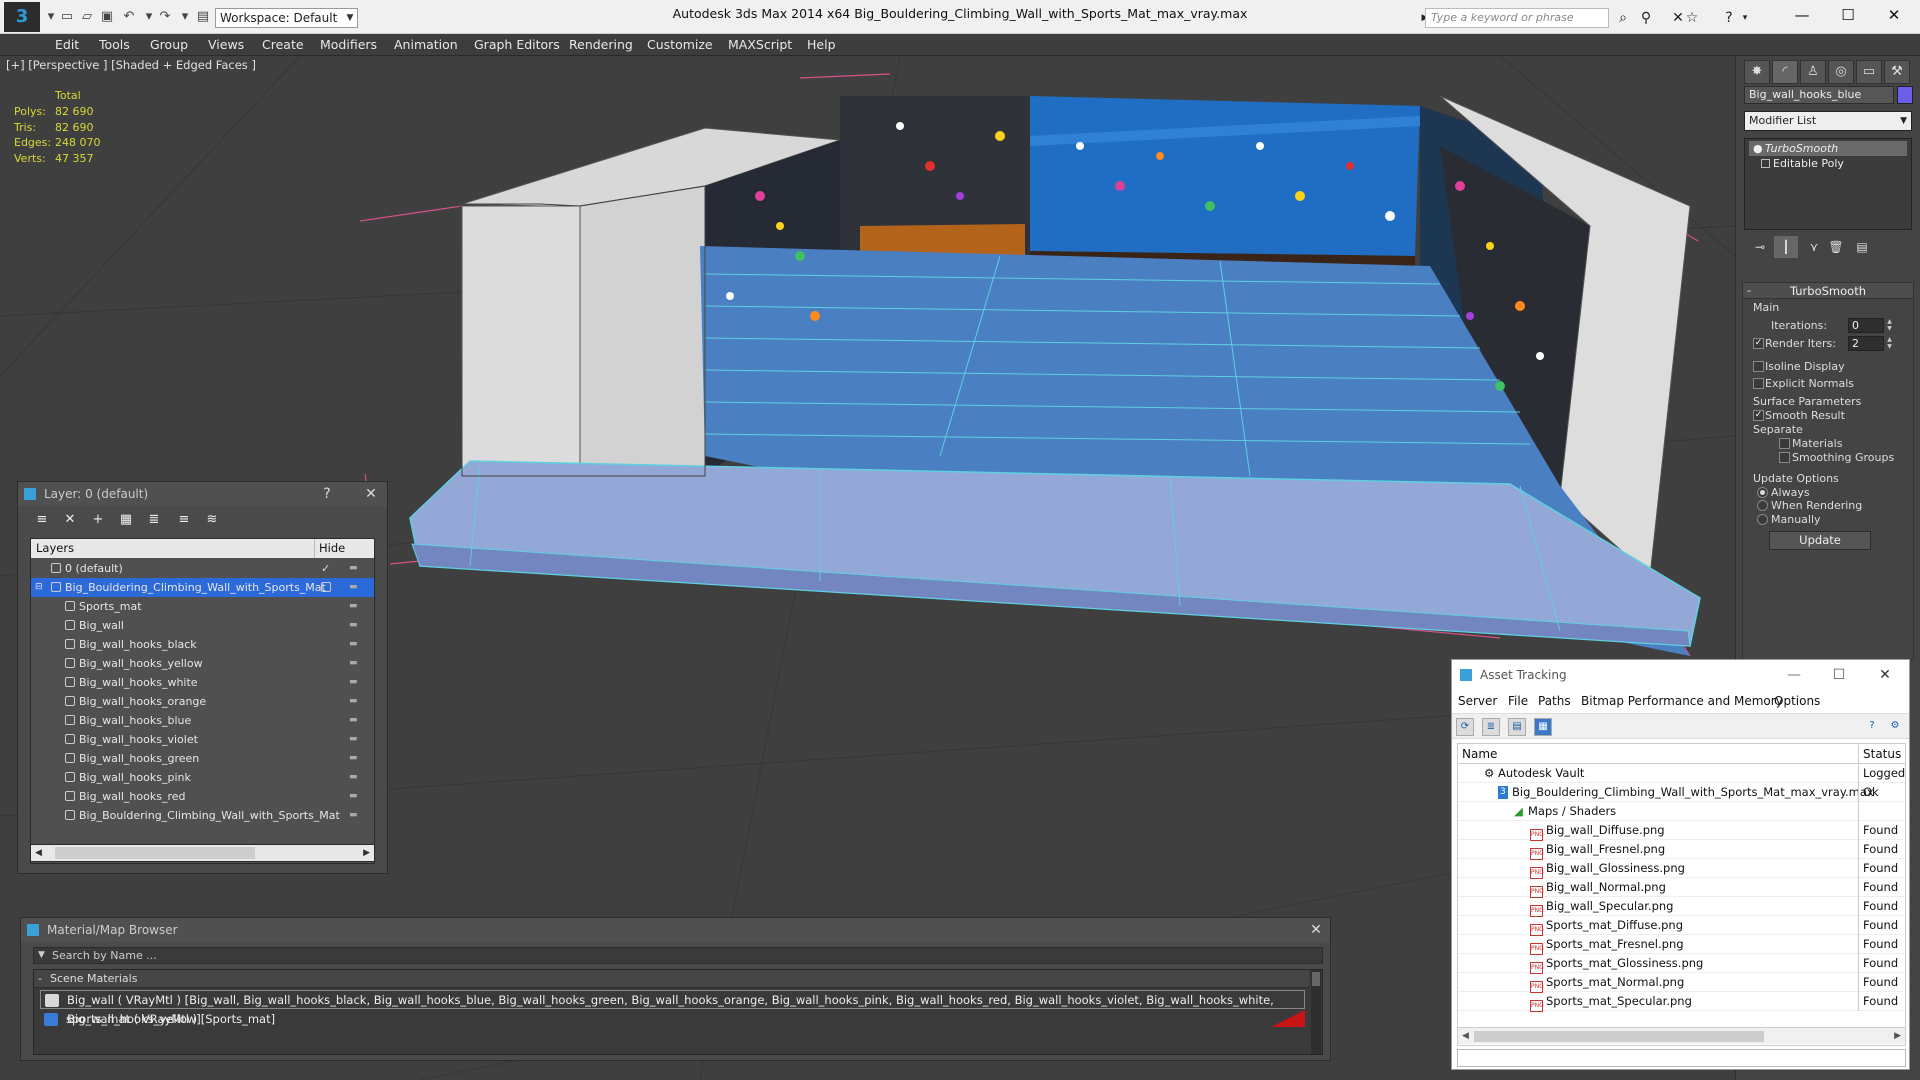  I want to click on favorites-star-icon: ☆, so click(1692, 18).